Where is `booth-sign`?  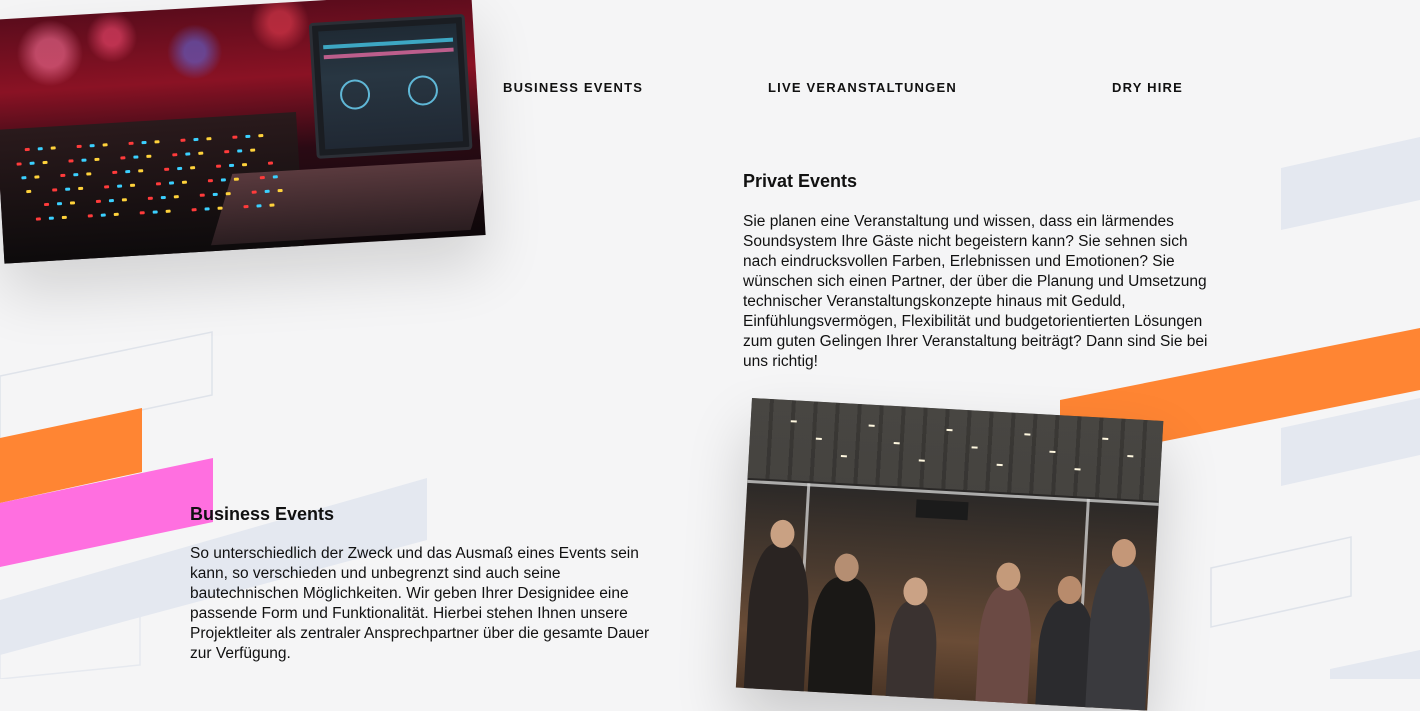 booth-sign is located at coordinates (942, 510).